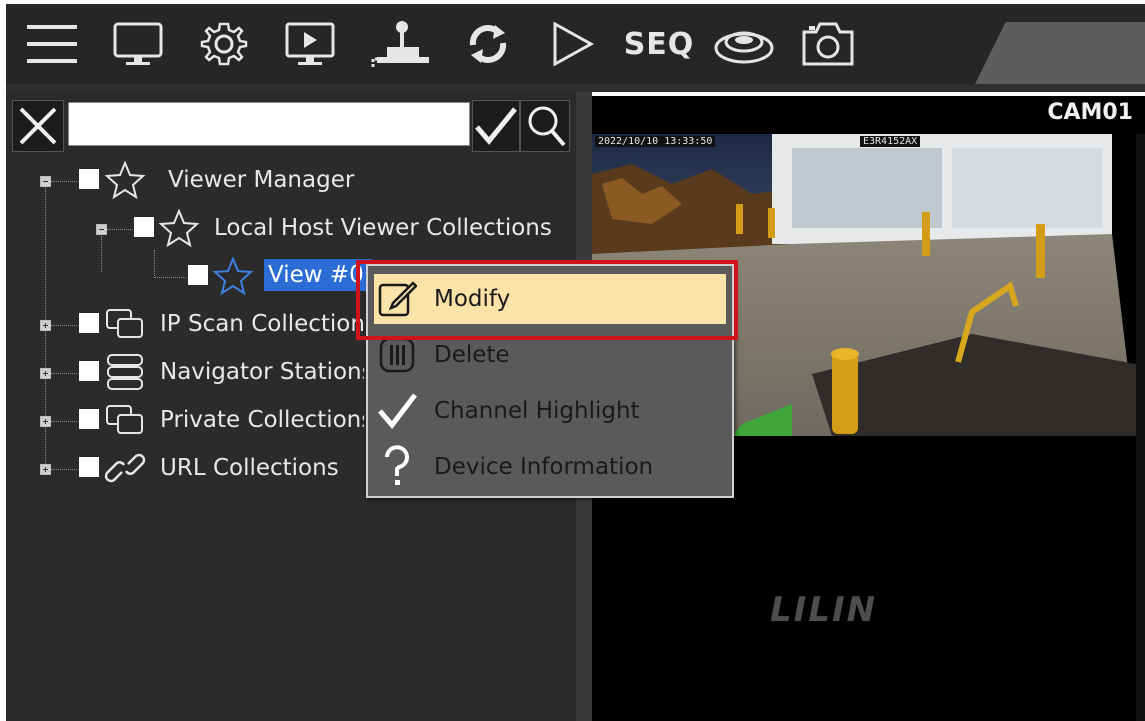 The image size is (1145, 721). I want to click on video-edge-strip, so click(1140, 427).